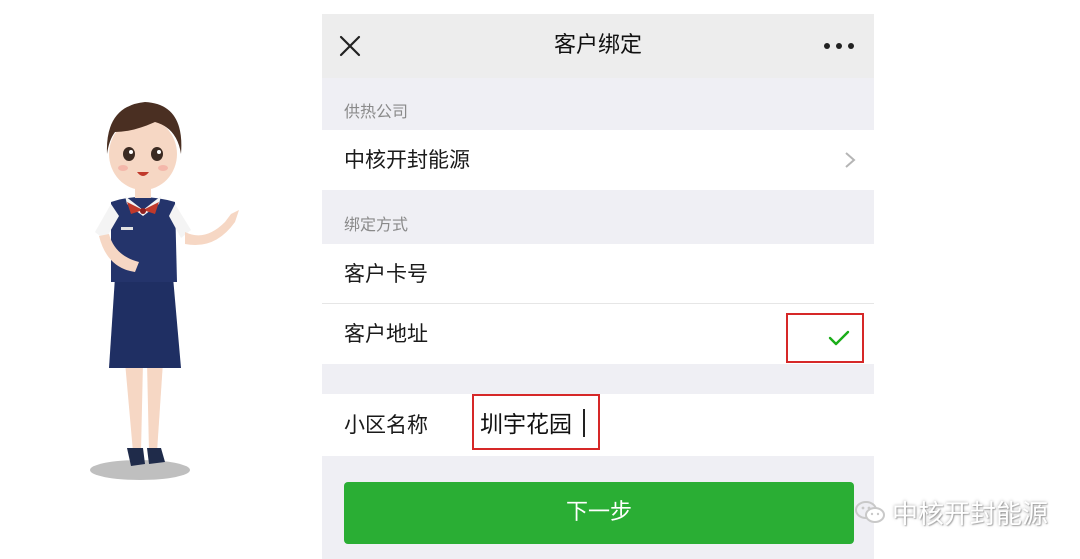  What do you see at coordinates (376, 224) in the screenshot?
I see `section-label-bind-method: 绑定方式` at bounding box center [376, 224].